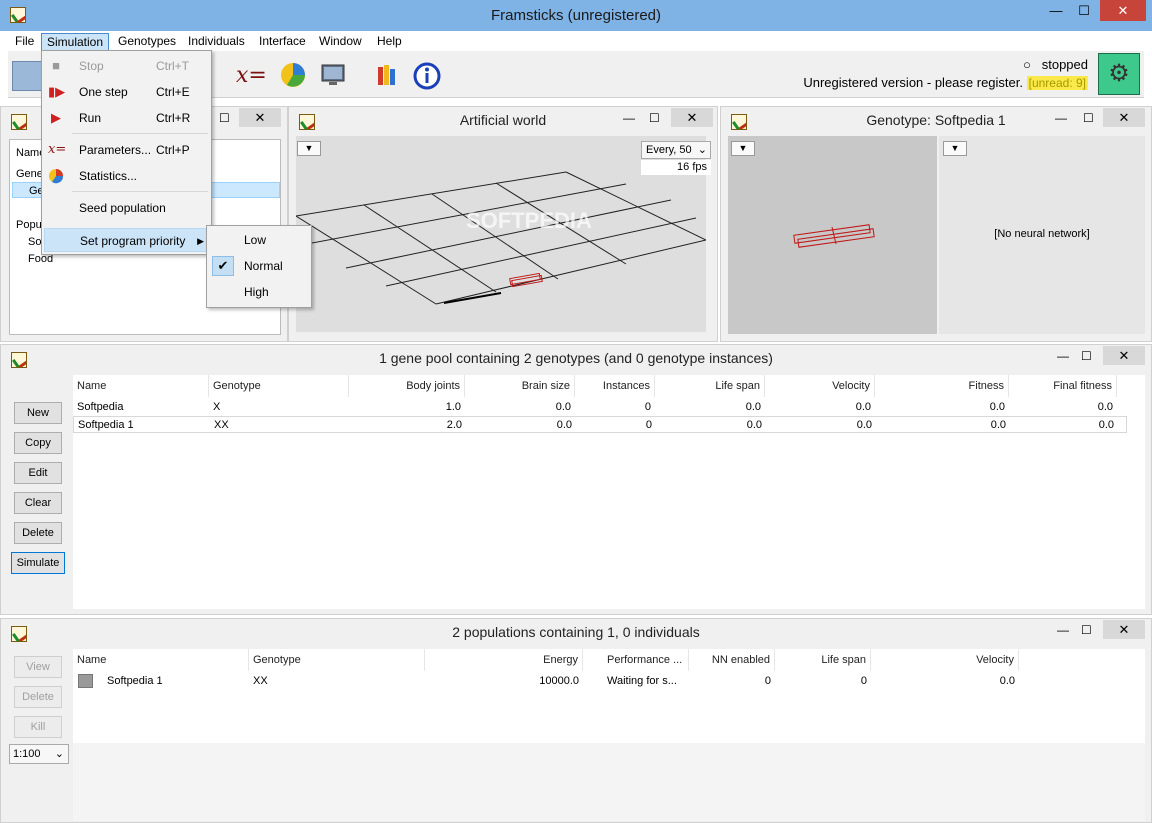 This screenshot has width=1152, height=823. Describe the element at coordinates (1084, 10) in the screenshot. I see `maximize-button: ☐` at that location.